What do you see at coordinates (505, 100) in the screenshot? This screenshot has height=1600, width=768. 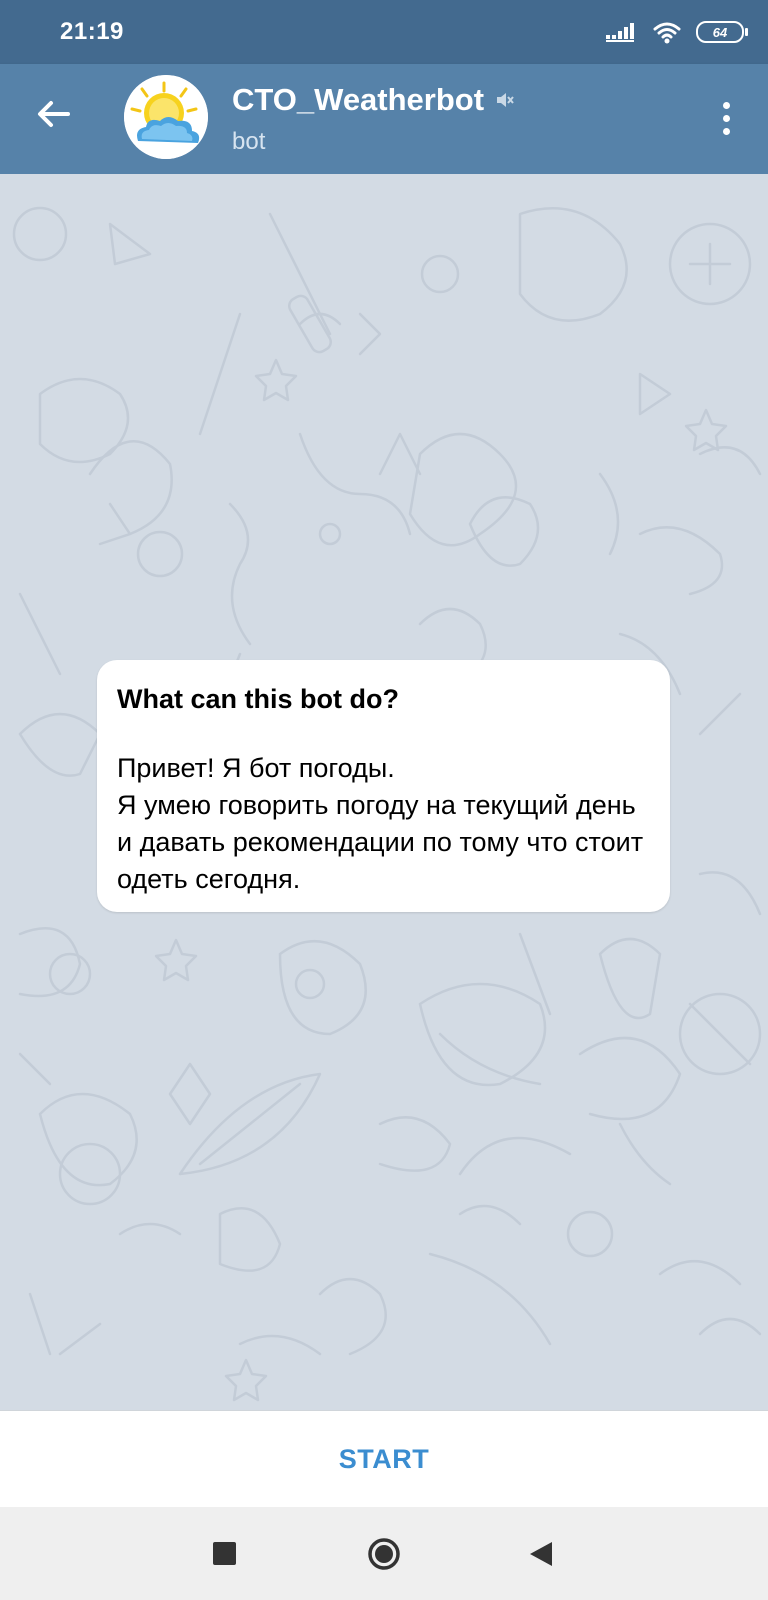 I see `muted-speaker-icon` at bounding box center [505, 100].